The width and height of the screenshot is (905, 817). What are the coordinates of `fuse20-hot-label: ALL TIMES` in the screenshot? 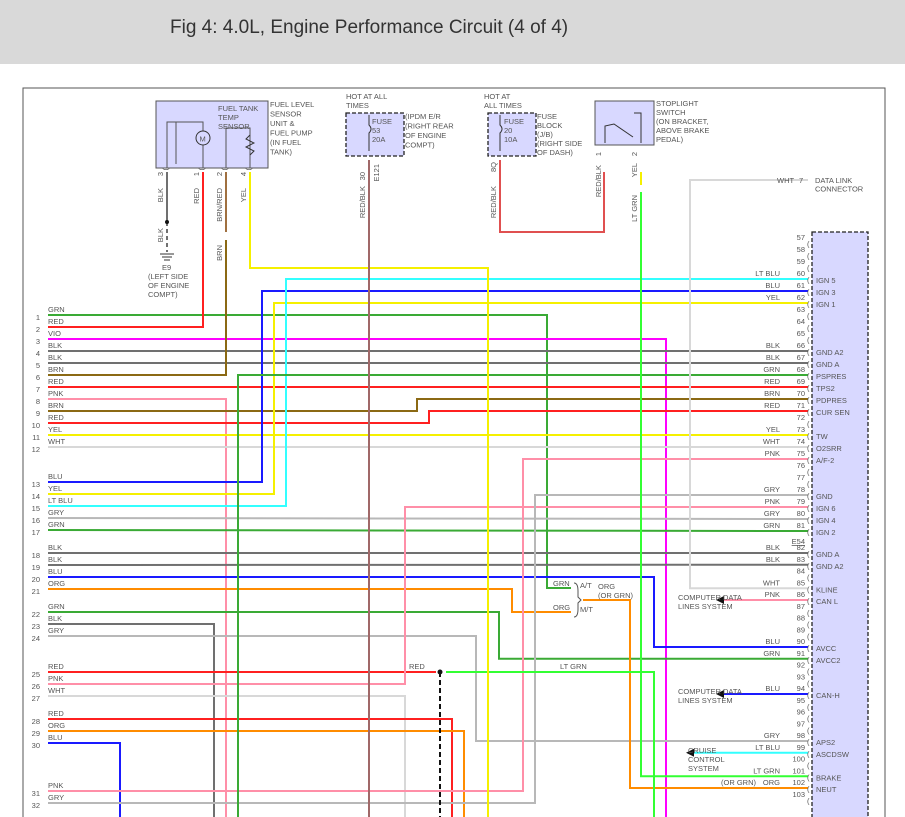 It's located at (503, 105).